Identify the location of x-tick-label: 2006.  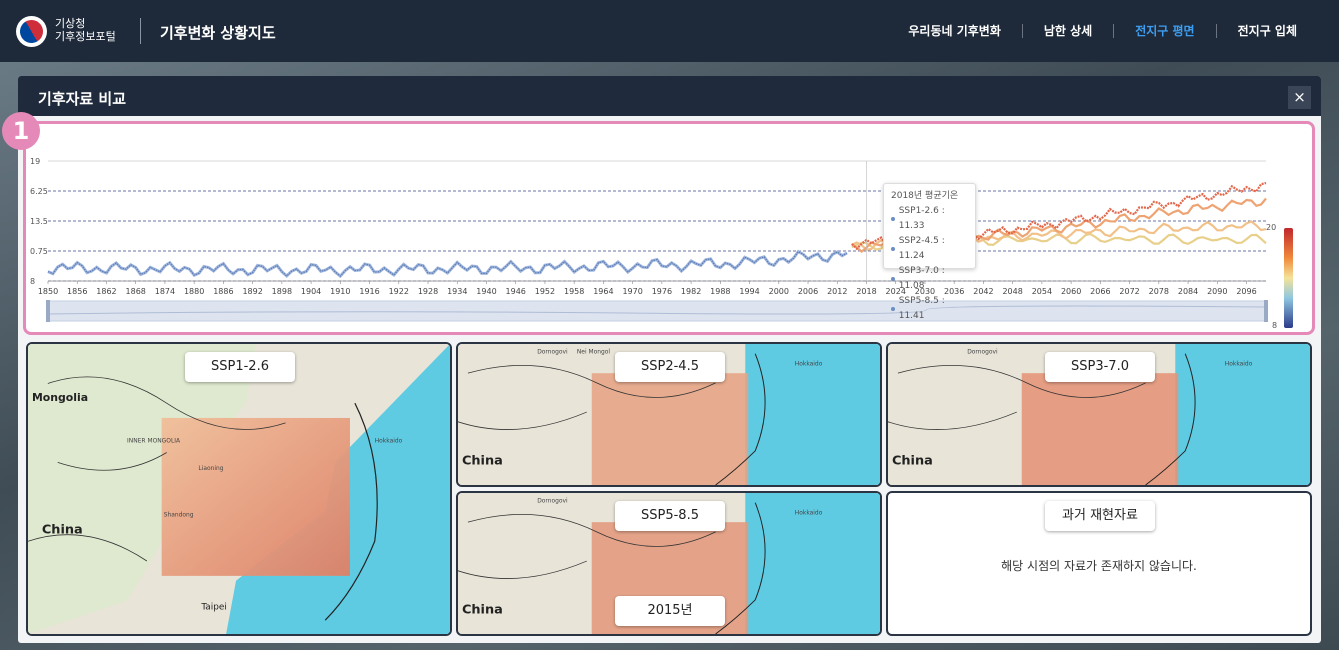
(808, 291).